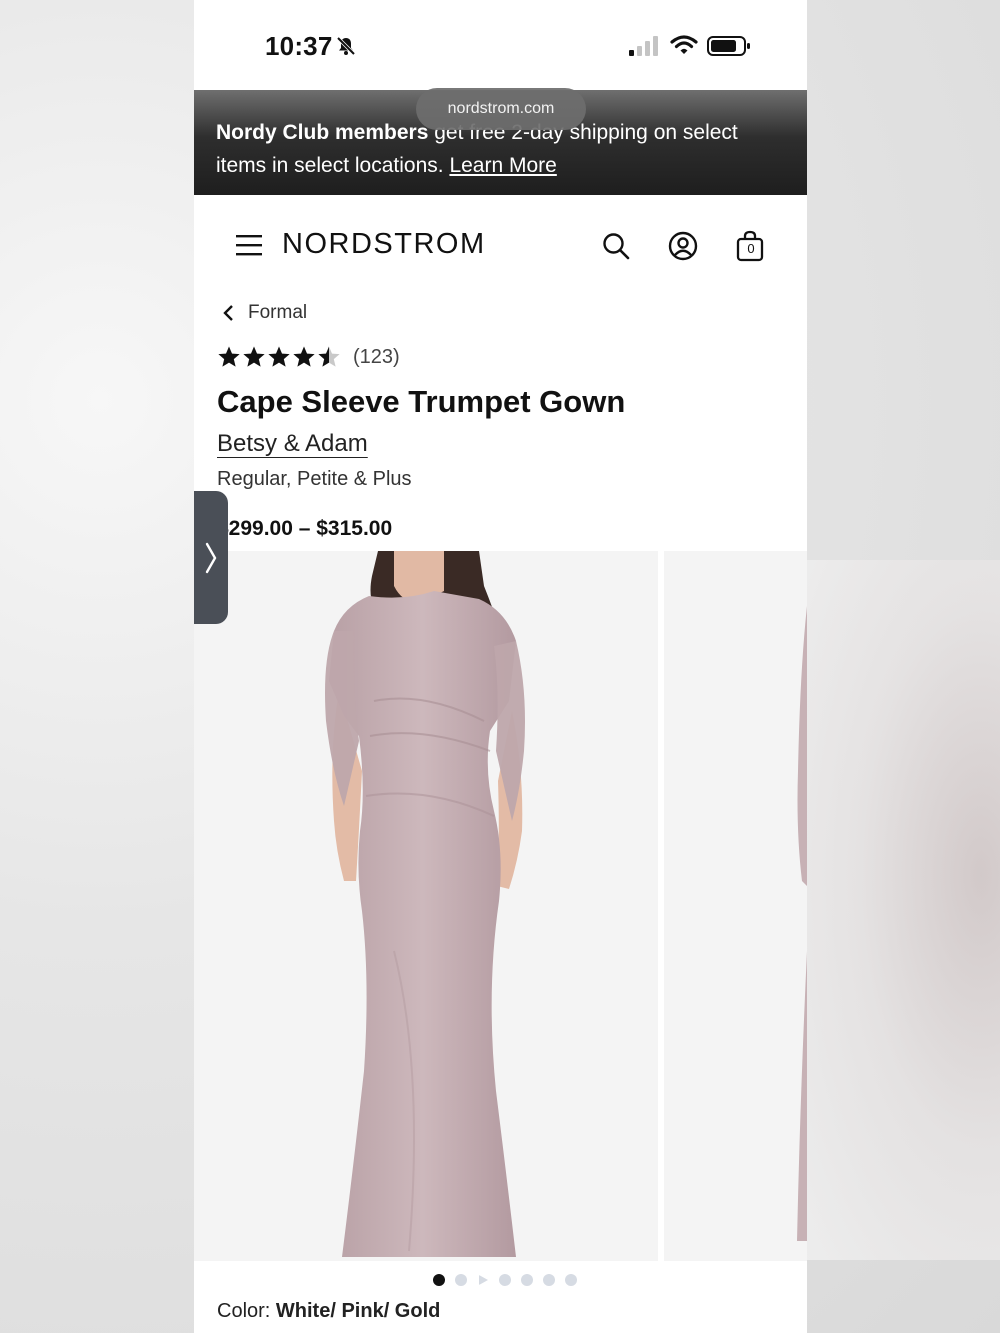  I want to click on status-bar: 10:37, so click(500, 45).